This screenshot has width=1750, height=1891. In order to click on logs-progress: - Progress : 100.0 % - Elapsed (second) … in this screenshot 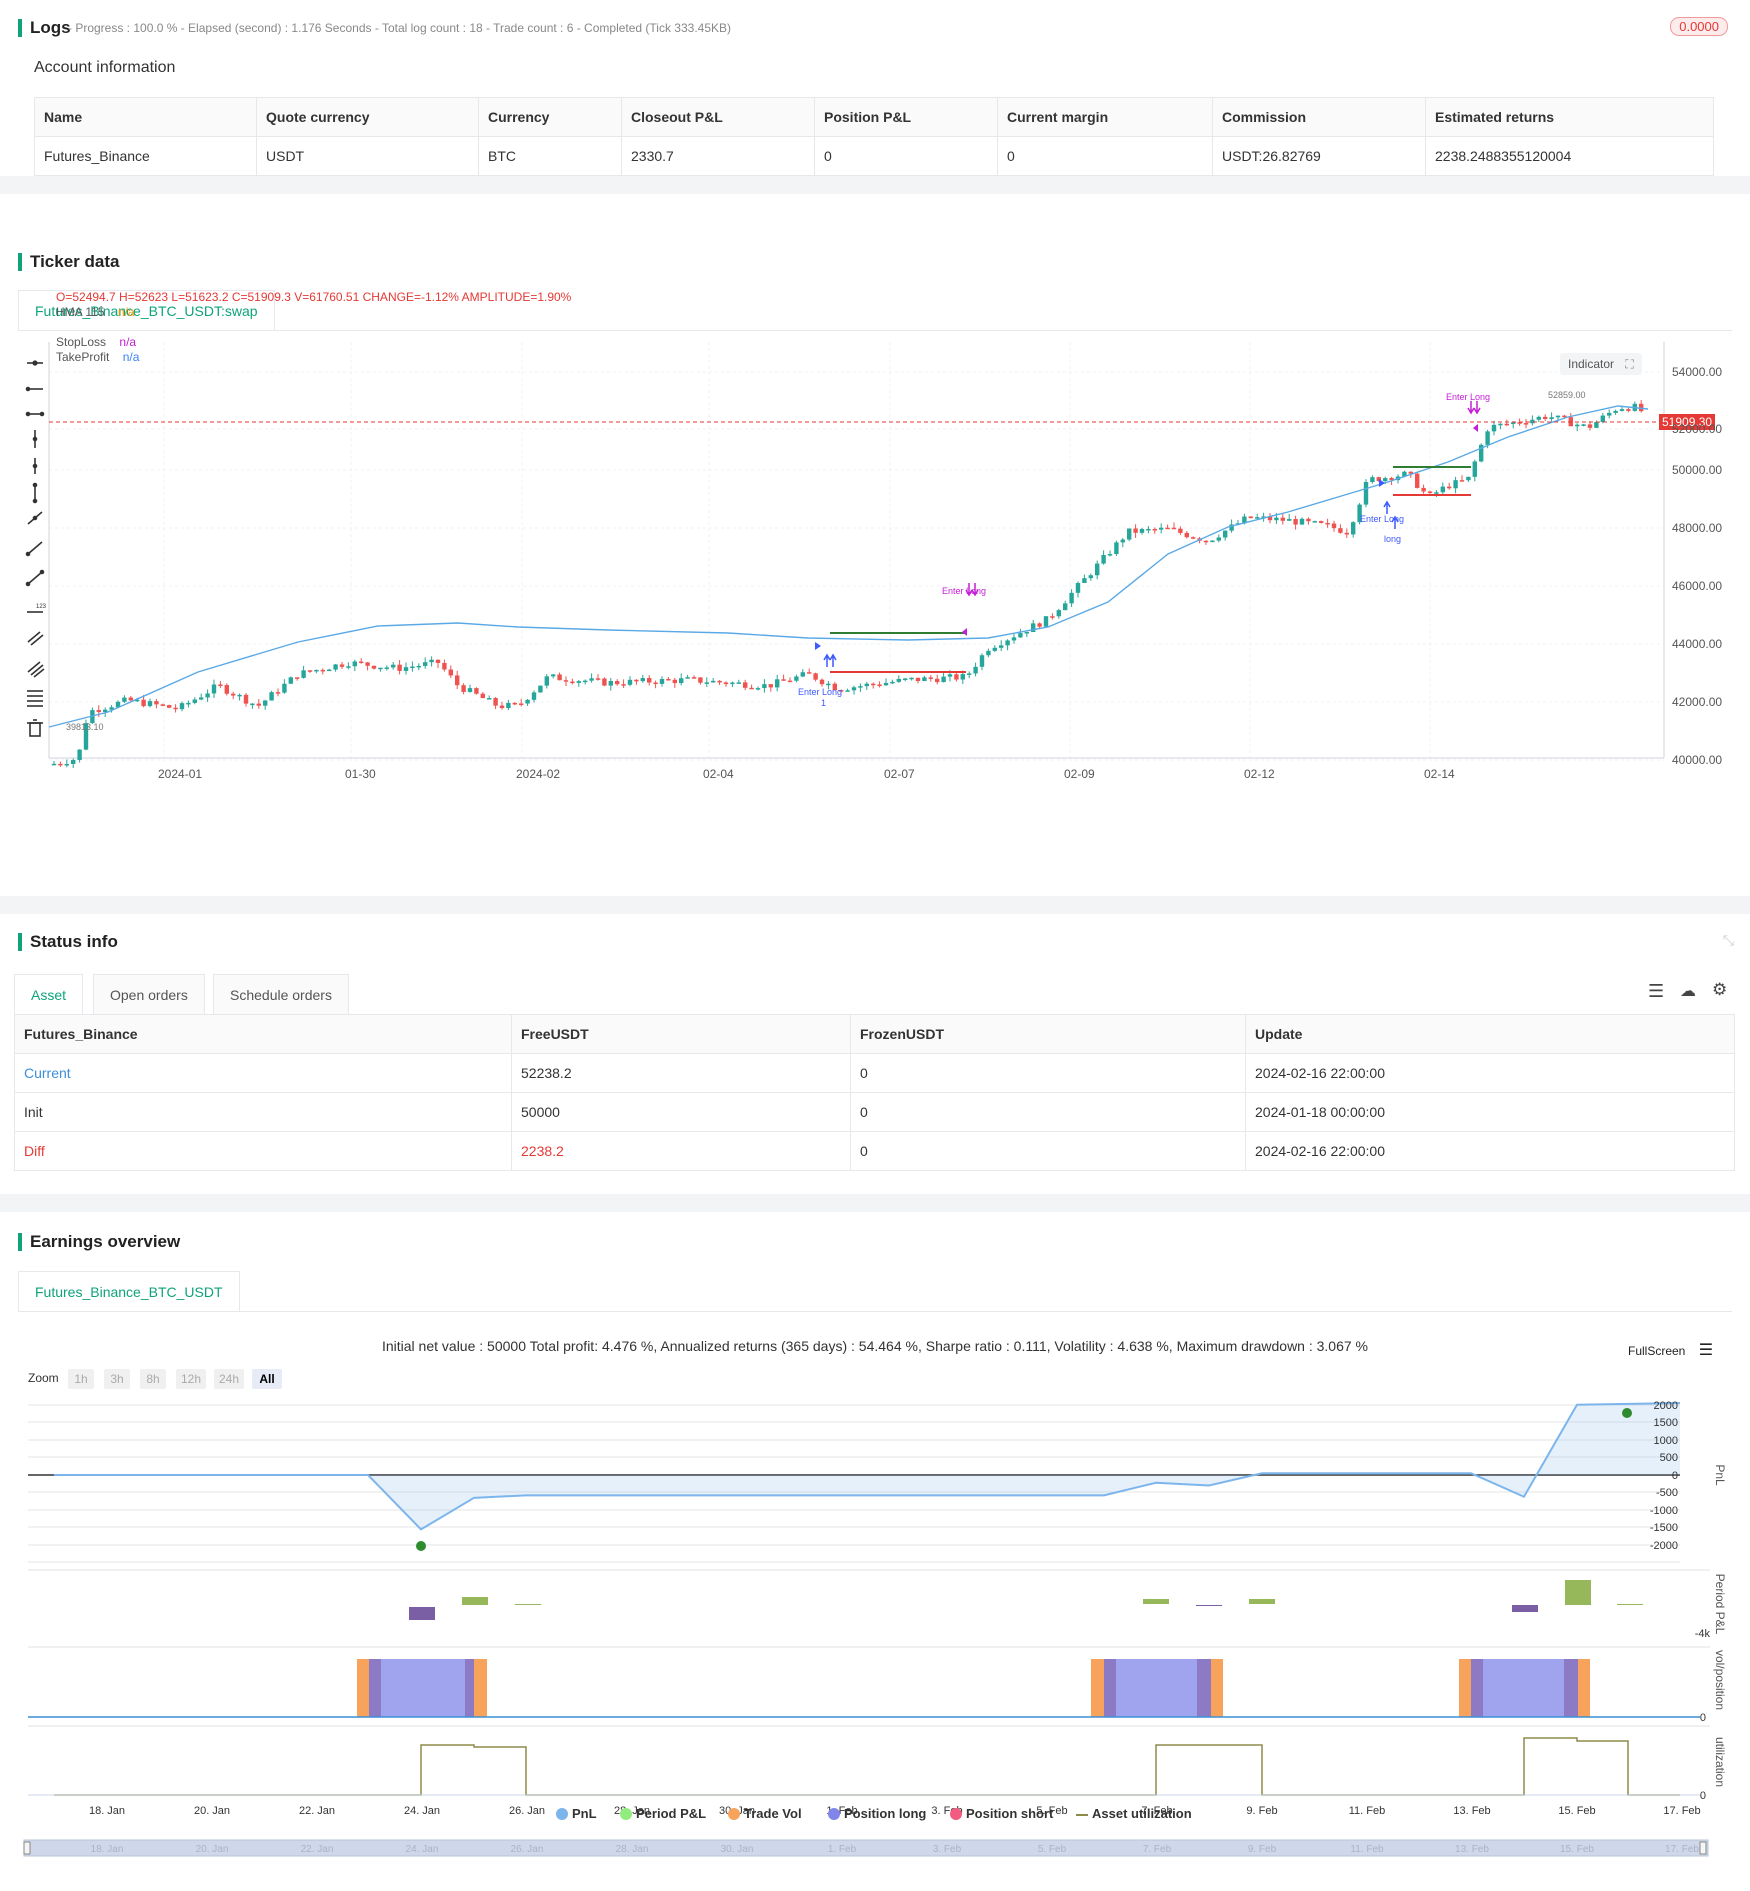, I will do `click(400, 28)`.